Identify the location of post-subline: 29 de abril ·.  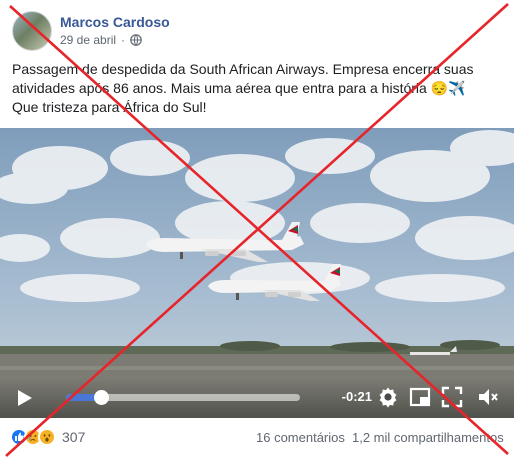
(115, 40).